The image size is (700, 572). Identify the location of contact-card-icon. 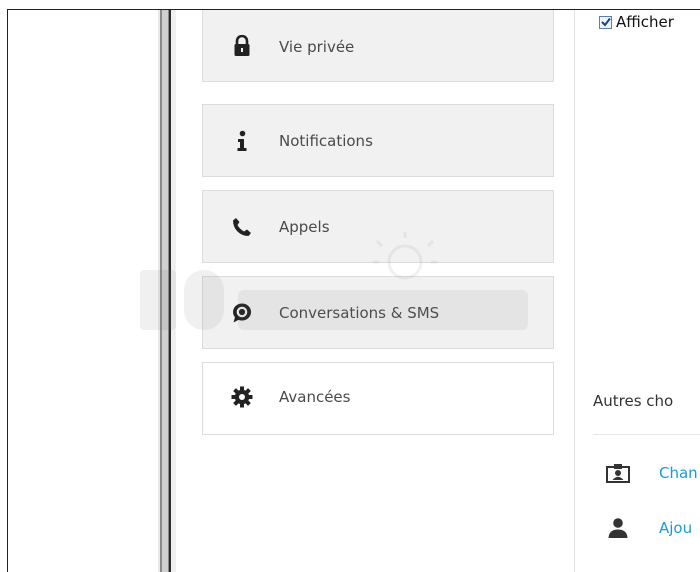
(618, 473).